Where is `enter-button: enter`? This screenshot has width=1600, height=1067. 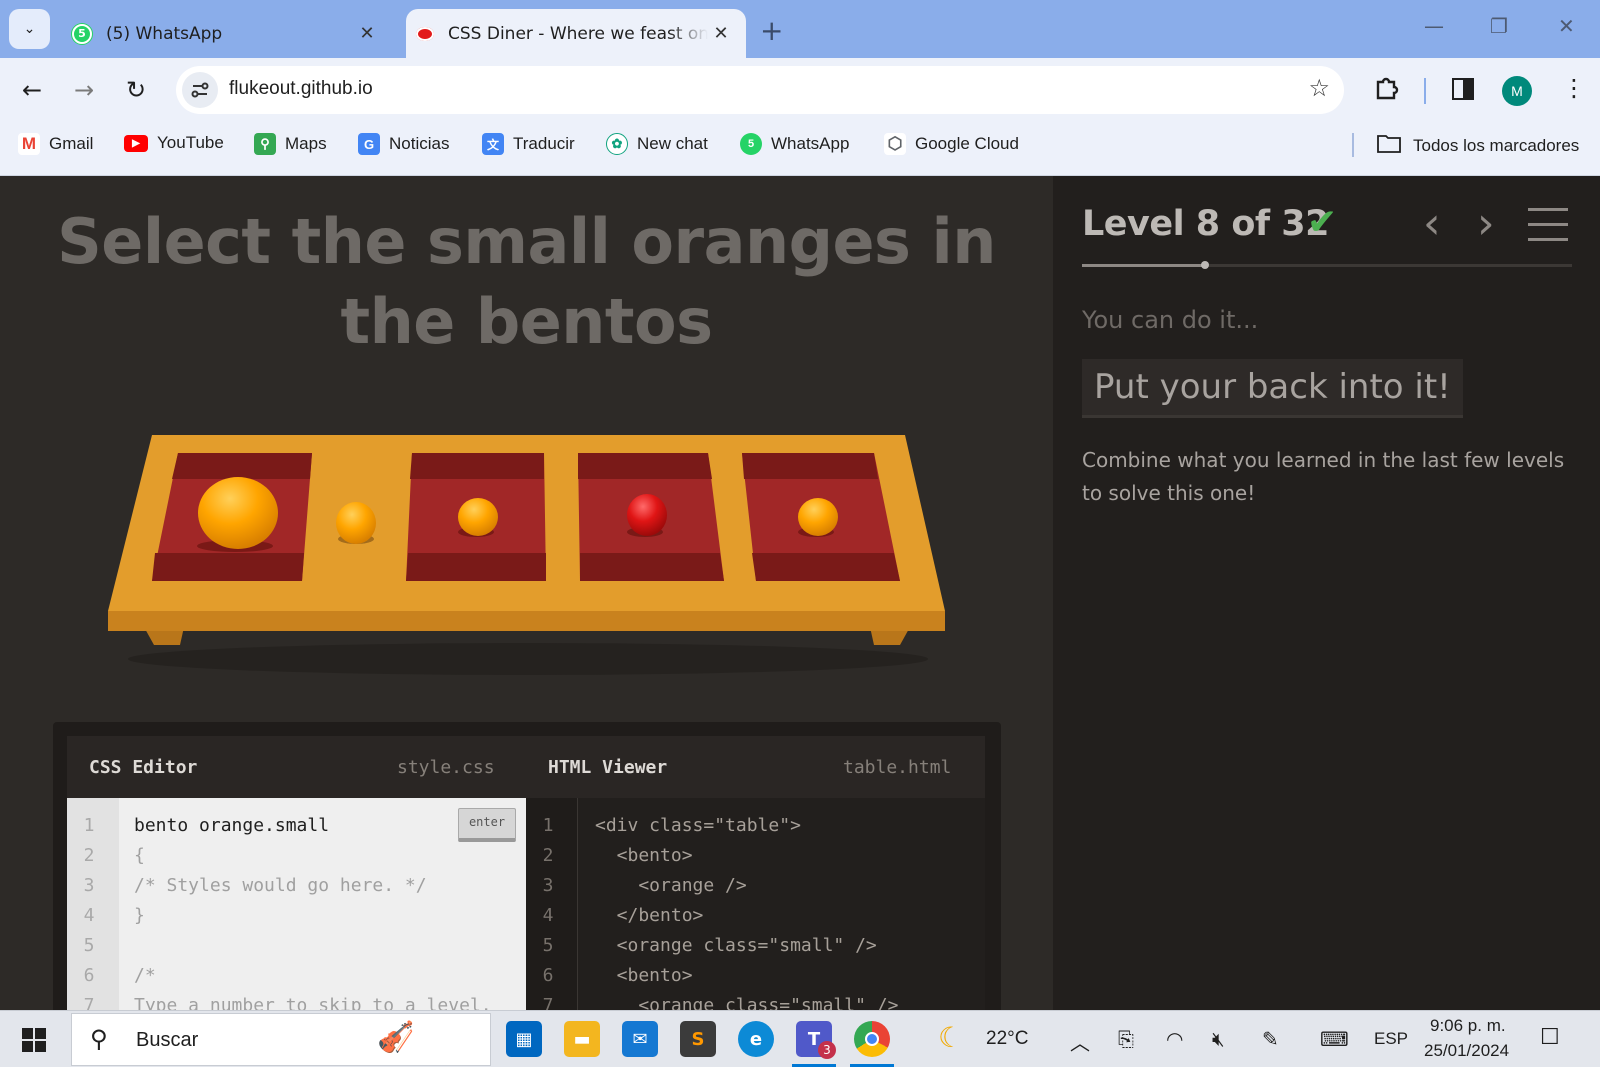
enter-button: enter is located at coordinates (487, 825).